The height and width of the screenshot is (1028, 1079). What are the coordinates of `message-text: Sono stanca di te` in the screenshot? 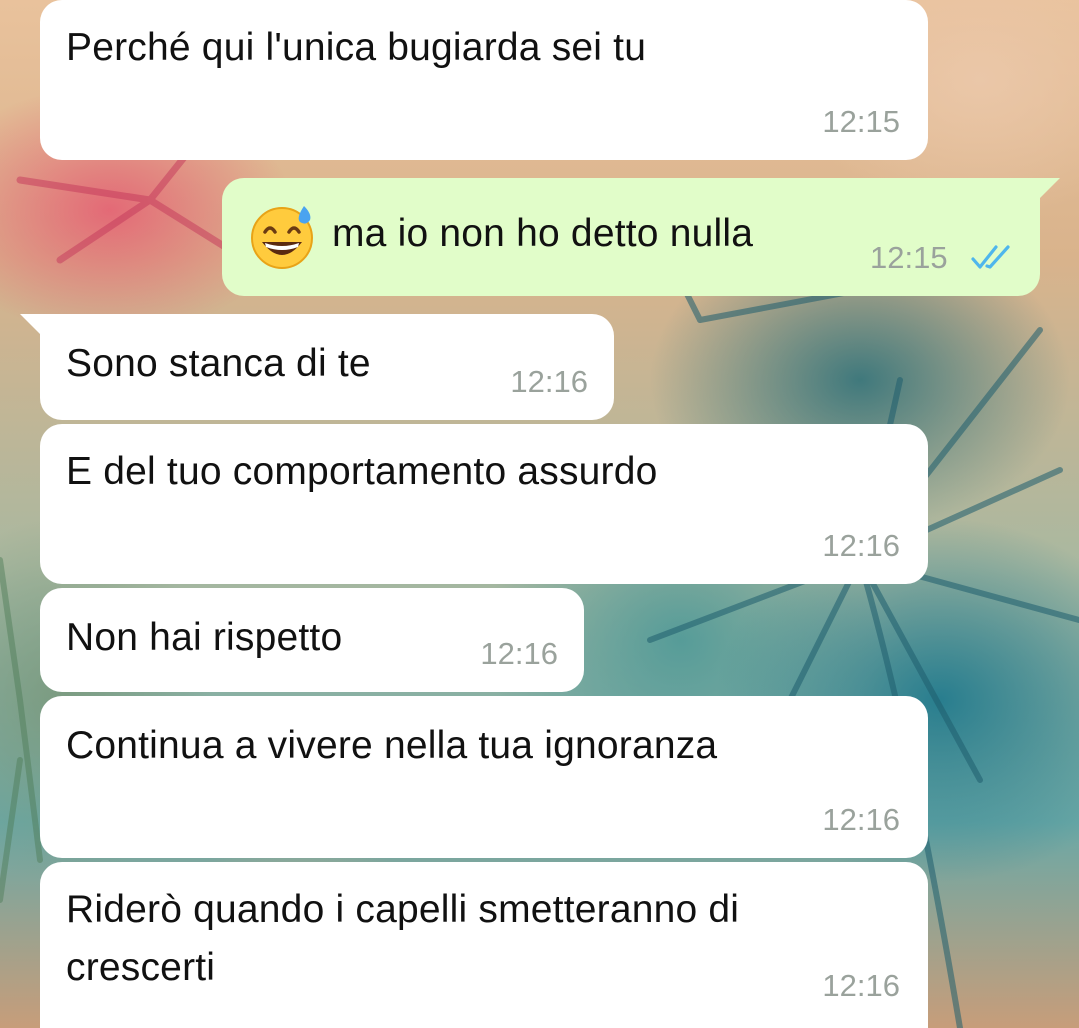 It's located at (218, 363).